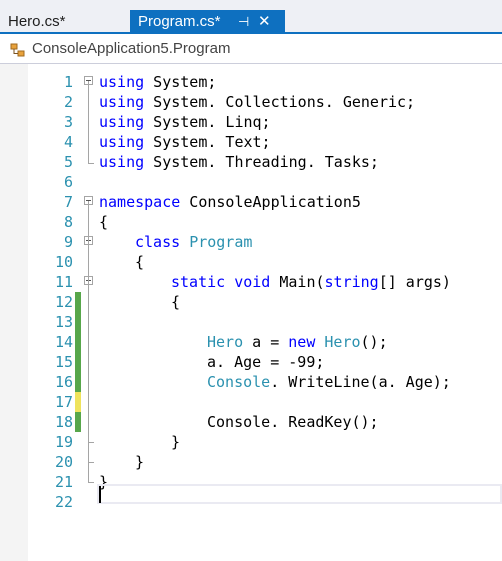 This screenshot has height=561, width=502. I want to click on keyword-token: new, so click(302, 342).